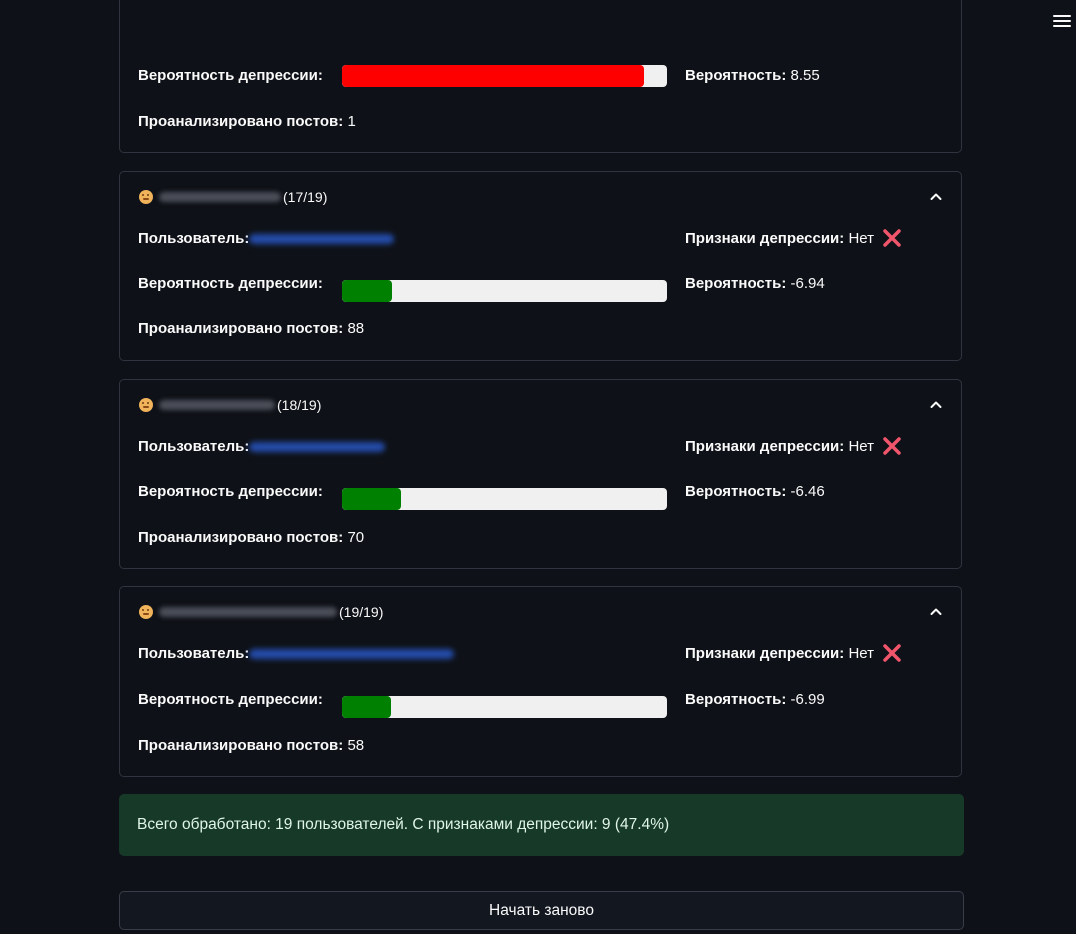 This screenshot has width=1076, height=934. What do you see at coordinates (356, 328) in the screenshot?
I see `analyzed-posts-value: 88` at bounding box center [356, 328].